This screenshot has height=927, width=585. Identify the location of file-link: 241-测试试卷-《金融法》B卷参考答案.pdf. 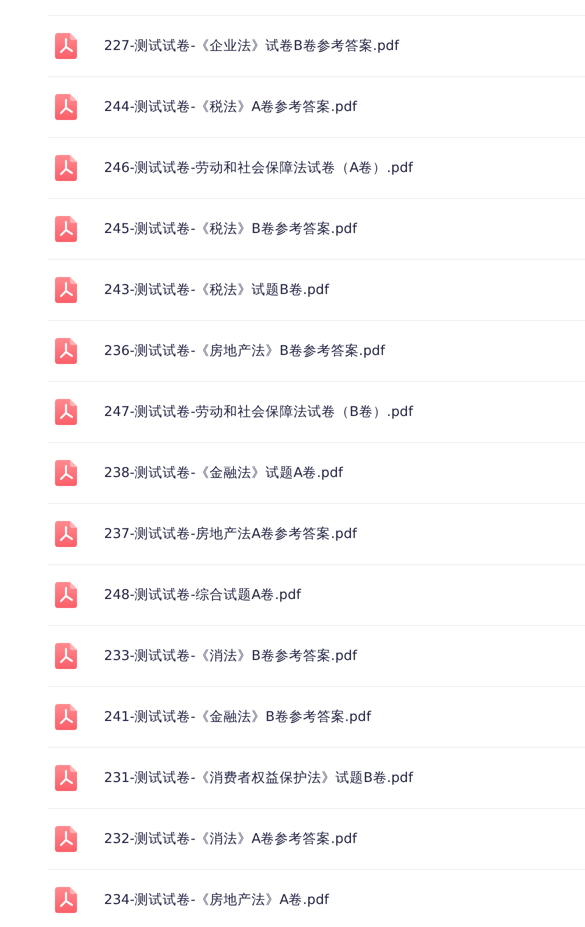
(237, 717).